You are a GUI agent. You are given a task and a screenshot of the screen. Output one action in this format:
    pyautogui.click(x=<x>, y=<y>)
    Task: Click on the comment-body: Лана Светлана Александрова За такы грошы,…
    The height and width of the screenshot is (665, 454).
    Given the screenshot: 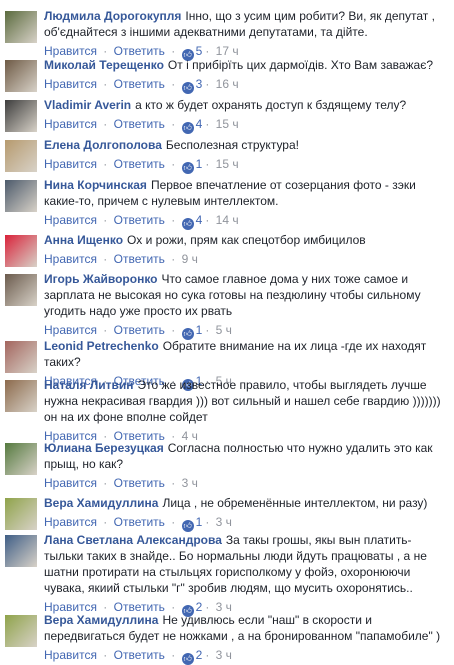 What is the action you would take?
    pyautogui.click(x=246, y=574)
    